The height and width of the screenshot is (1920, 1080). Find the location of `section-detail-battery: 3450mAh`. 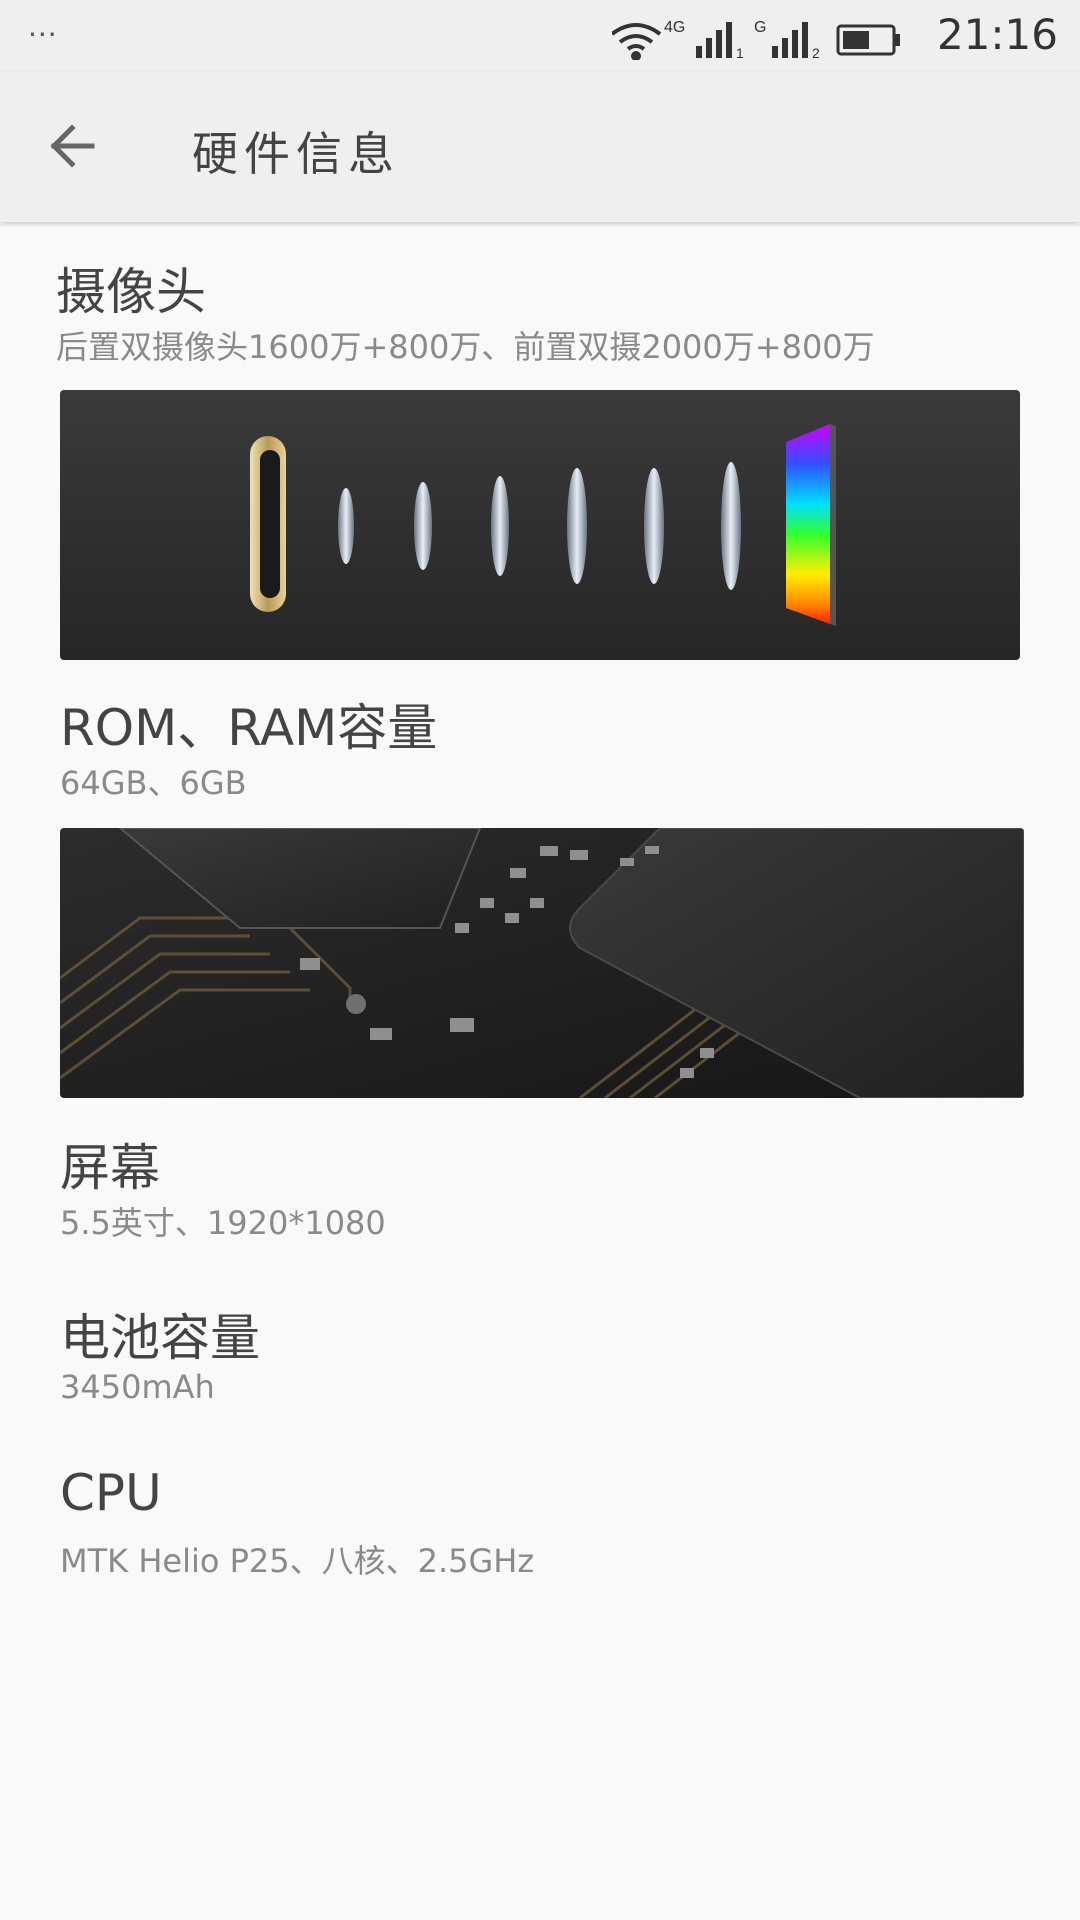

section-detail-battery: 3450mAh is located at coordinates (137, 1387).